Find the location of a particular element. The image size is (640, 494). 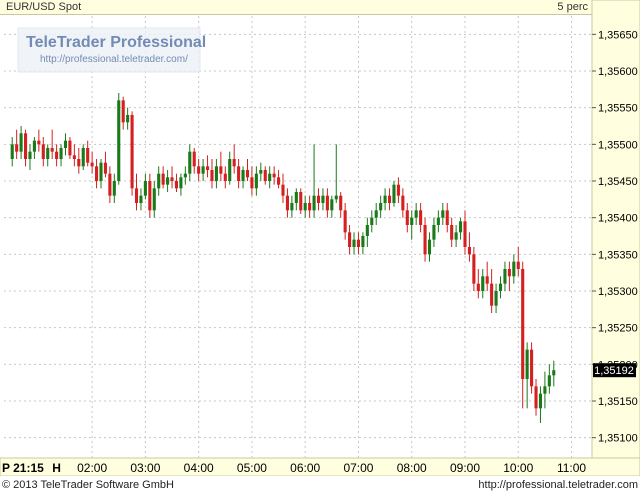

footer-url: http://professional.teletrader.com is located at coordinates (558, 485).